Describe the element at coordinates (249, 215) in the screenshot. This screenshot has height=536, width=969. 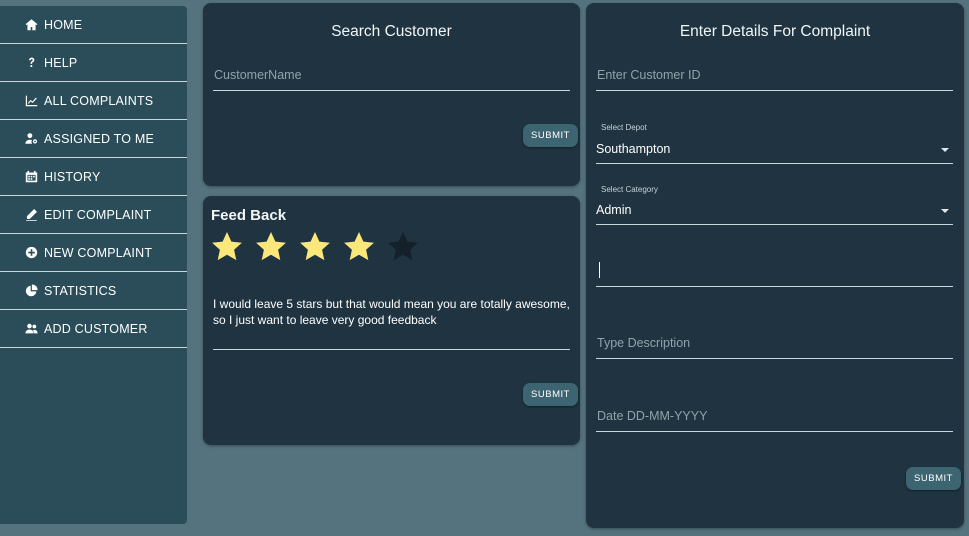
I see `card-title: Feed Back` at that location.